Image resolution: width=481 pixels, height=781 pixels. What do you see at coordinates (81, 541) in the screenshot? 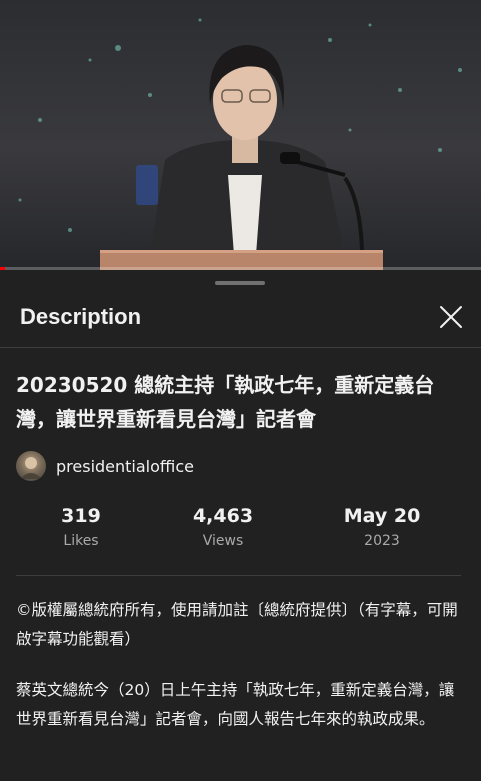
I see `likes-label: Likes` at bounding box center [81, 541].